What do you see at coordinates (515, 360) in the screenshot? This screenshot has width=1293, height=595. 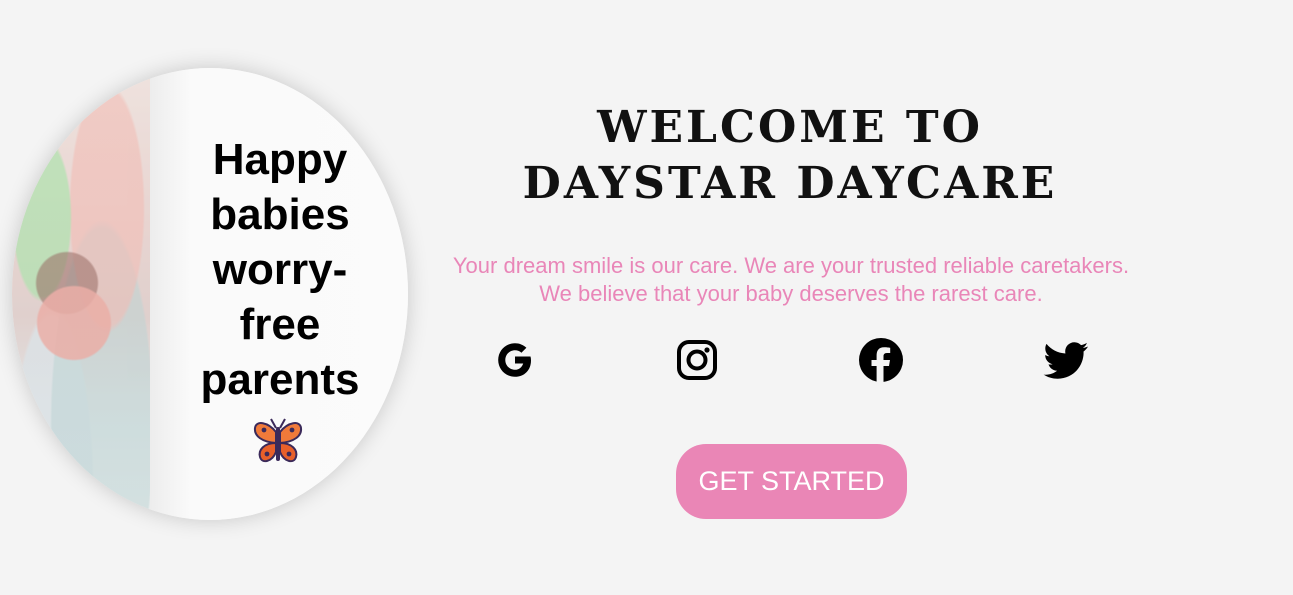 I see `google-icon` at bounding box center [515, 360].